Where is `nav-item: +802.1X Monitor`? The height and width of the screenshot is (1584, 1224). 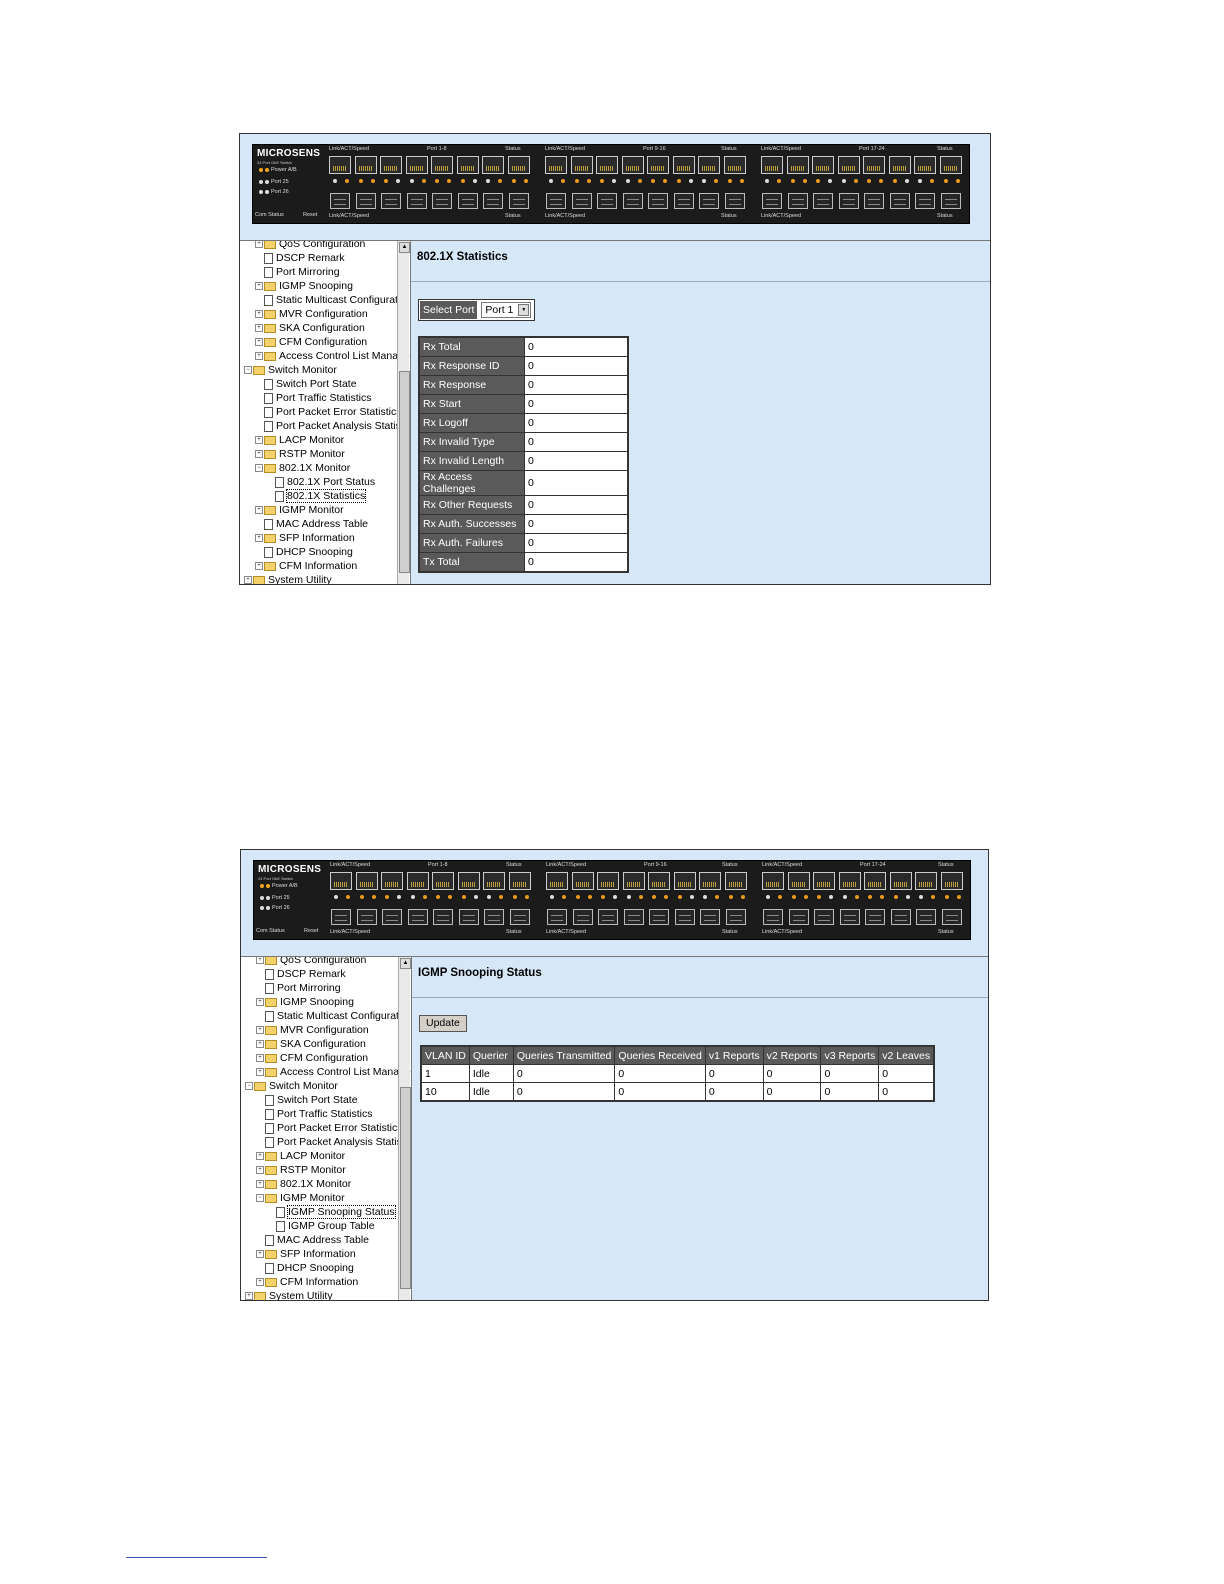
nav-item: +802.1X Monitor is located at coordinates (303, 1184).